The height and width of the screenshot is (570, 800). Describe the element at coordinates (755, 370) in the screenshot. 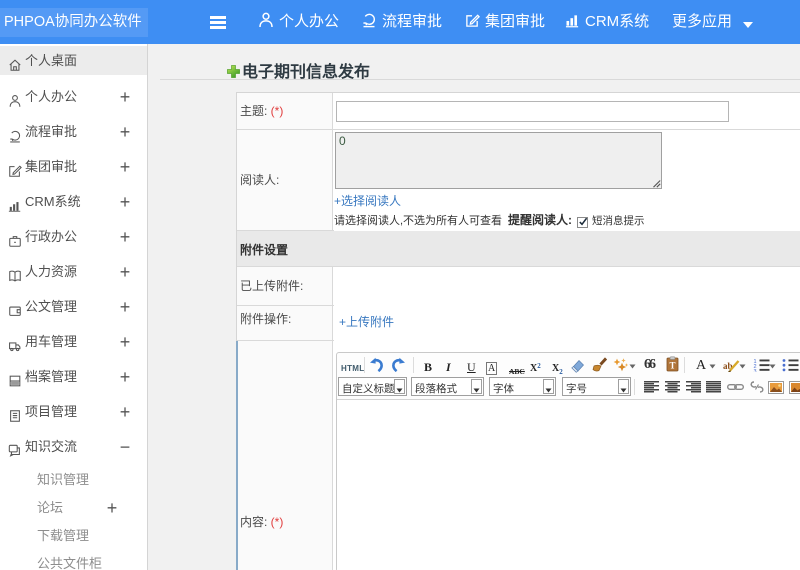

I see `svg-text: 3` at that location.